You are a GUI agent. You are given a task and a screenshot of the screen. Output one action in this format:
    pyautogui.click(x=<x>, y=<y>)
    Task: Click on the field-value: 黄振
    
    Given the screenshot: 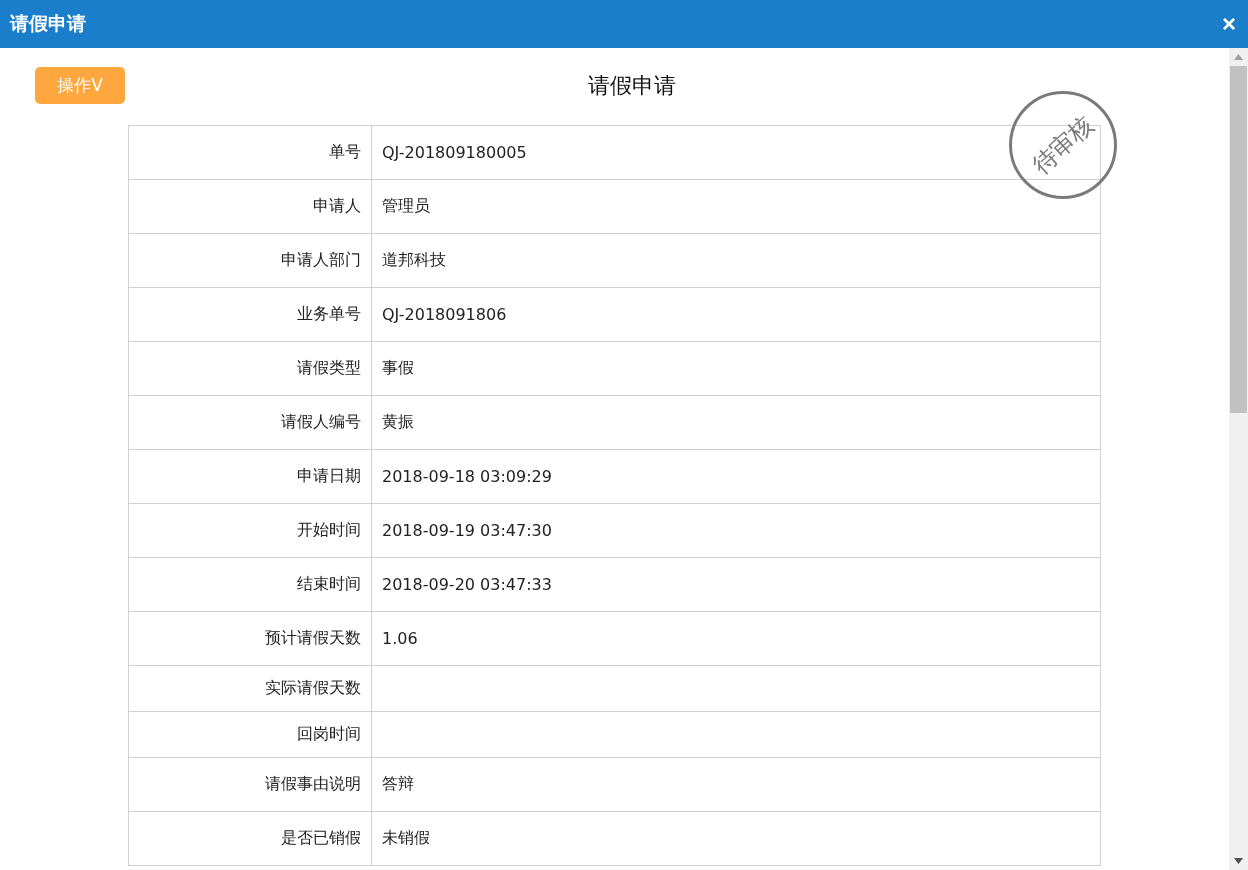 What is the action you would take?
    pyautogui.click(x=397, y=422)
    